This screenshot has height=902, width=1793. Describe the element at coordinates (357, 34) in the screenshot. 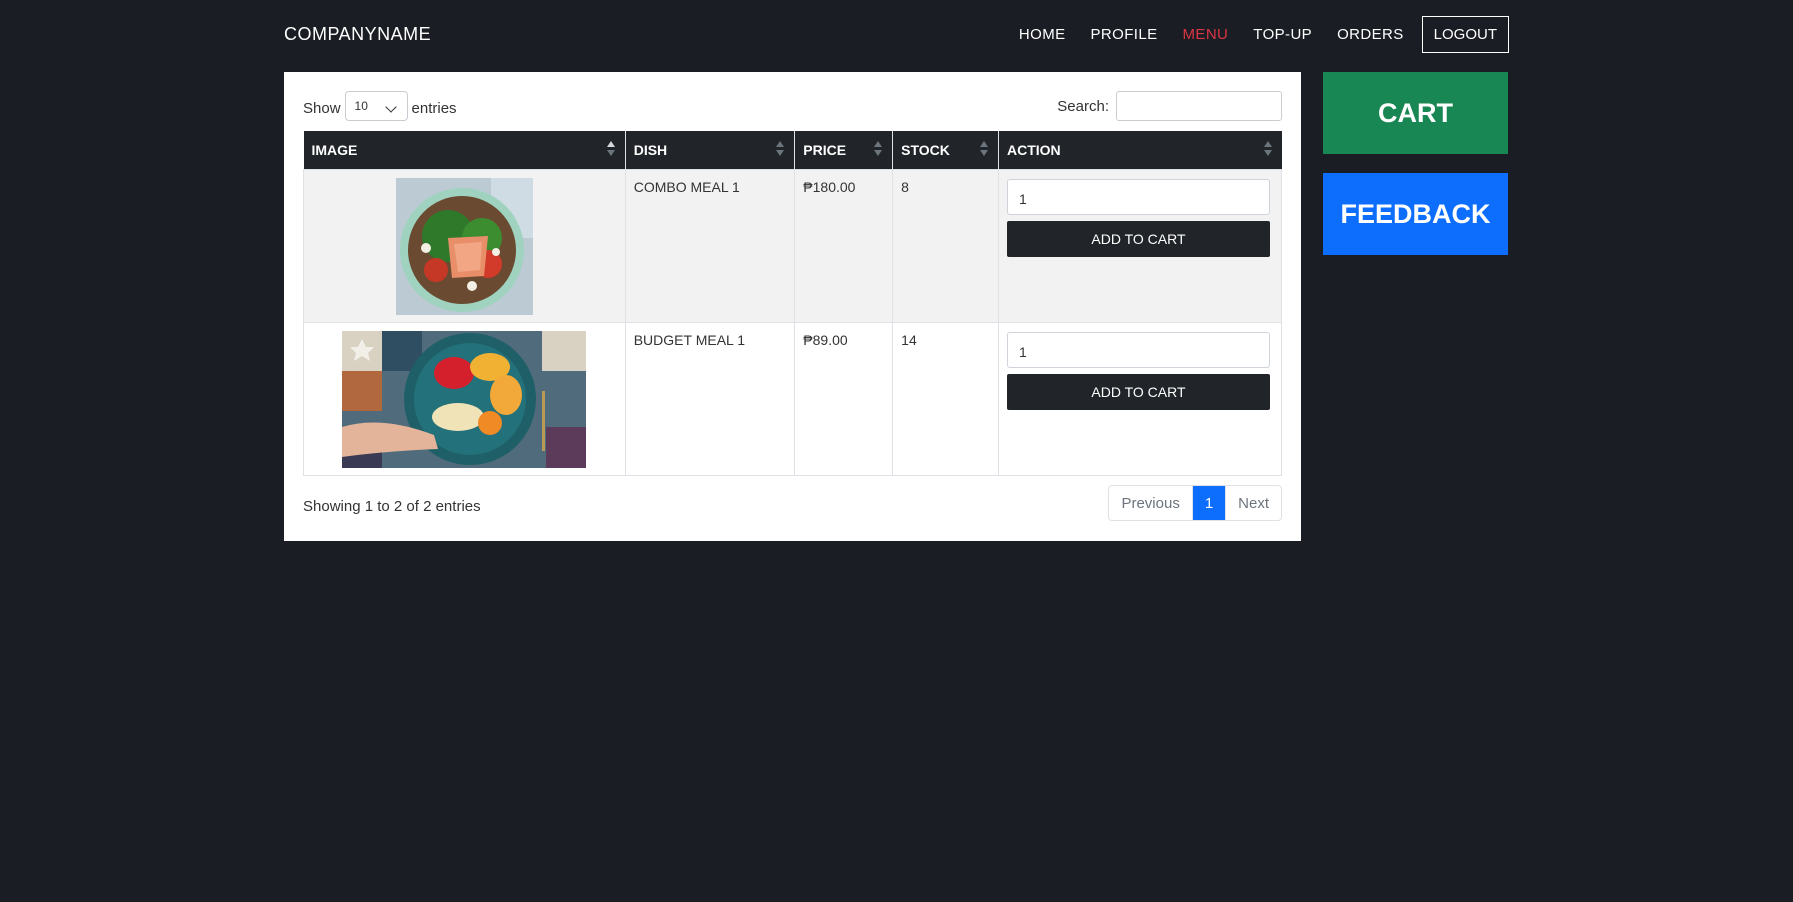

I see `brand-name: COMPANYNAME` at that location.